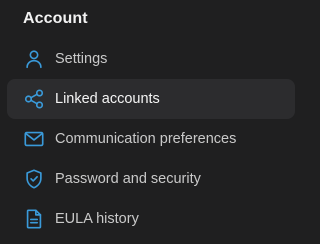  I want to click on nav-item-linked-accounts: Linked accounts, so click(151, 99).